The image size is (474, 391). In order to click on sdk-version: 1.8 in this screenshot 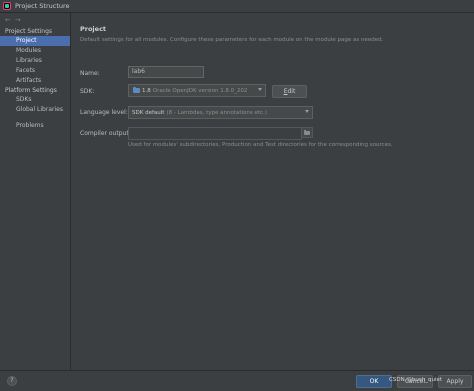, I will do `click(146, 90)`.